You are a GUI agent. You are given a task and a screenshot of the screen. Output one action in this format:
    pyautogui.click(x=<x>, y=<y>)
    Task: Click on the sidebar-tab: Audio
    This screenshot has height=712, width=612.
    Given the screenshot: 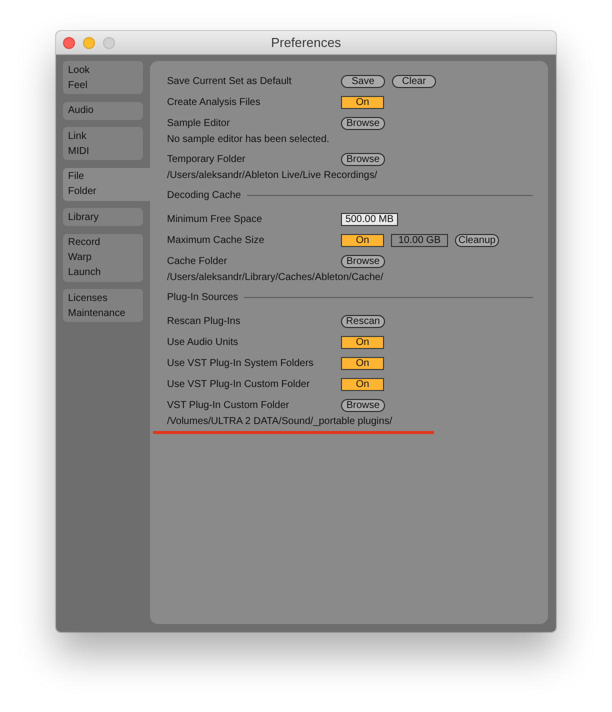 What is the action you would take?
    pyautogui.click(x=103, y=111)
    